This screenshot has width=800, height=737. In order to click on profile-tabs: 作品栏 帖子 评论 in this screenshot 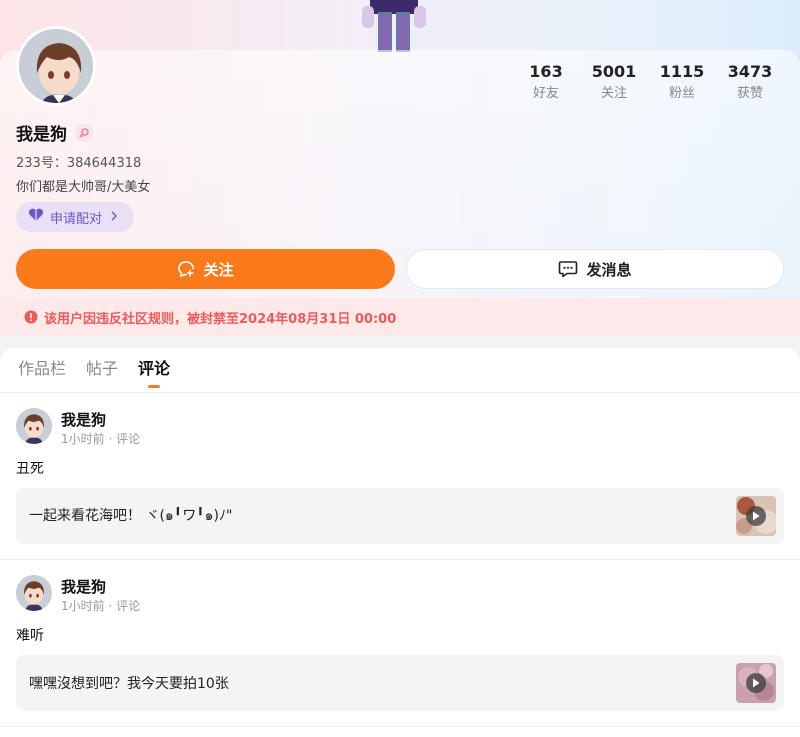, I will do `click(94, 373)`.